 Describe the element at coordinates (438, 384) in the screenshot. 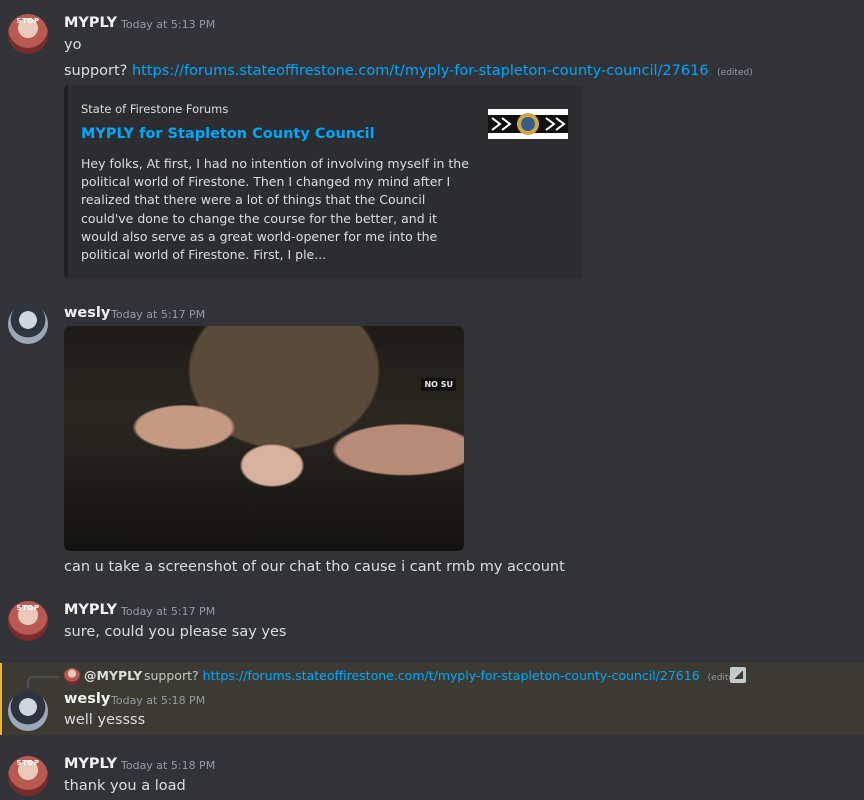

I see `image-text: NO SU` at that location.